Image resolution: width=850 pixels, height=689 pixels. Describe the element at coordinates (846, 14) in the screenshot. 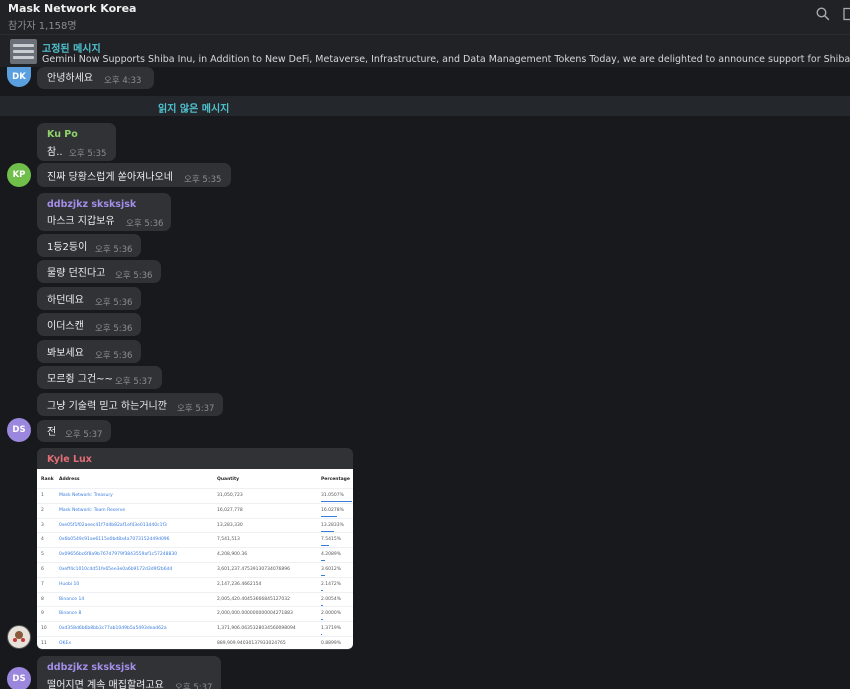

I see `sidebar-toggle-icon` at that location.